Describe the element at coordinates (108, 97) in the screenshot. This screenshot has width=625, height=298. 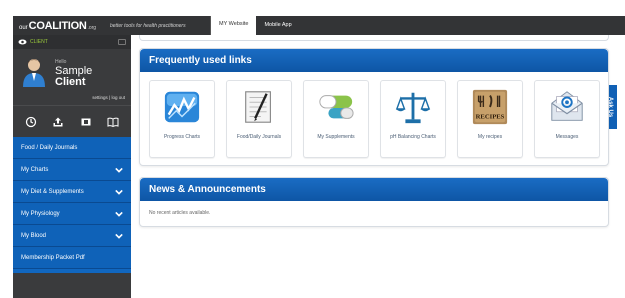
I see `settings-logout-links: settings | log out` at that location.